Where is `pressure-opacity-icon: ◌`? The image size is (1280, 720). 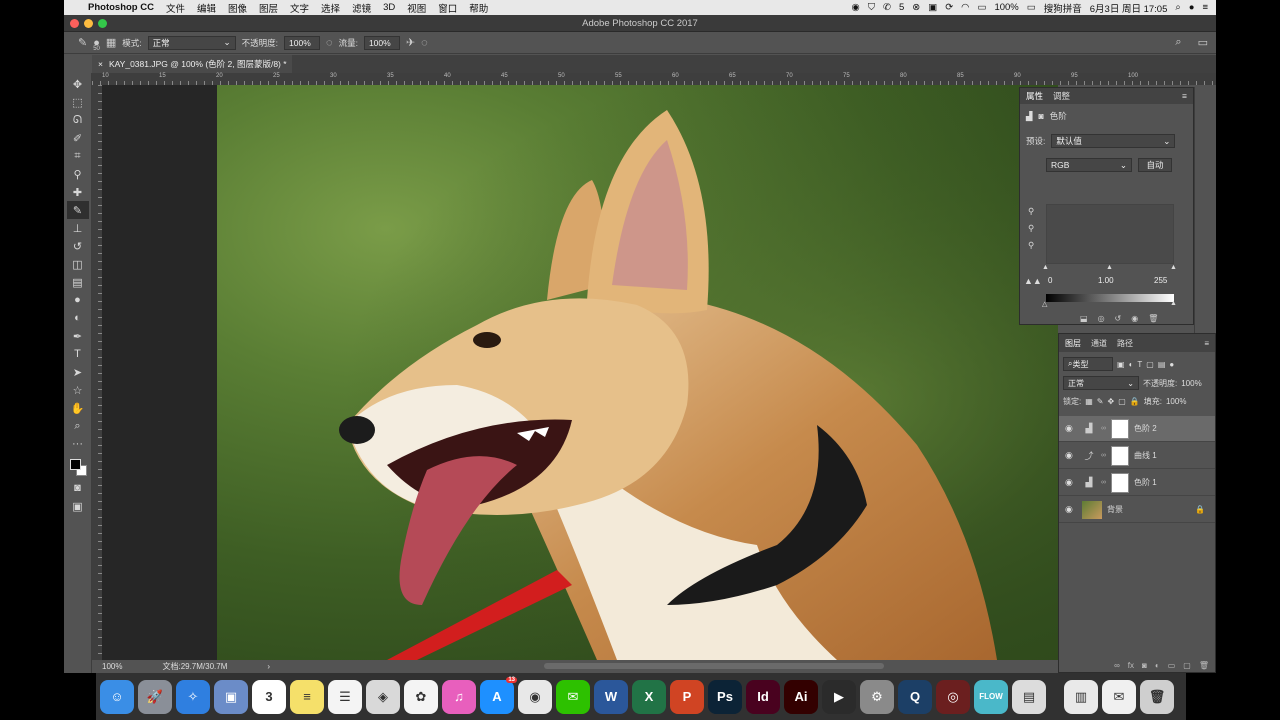
pressure-opacity-icon: ◌ is located at coordinates (329, 43).